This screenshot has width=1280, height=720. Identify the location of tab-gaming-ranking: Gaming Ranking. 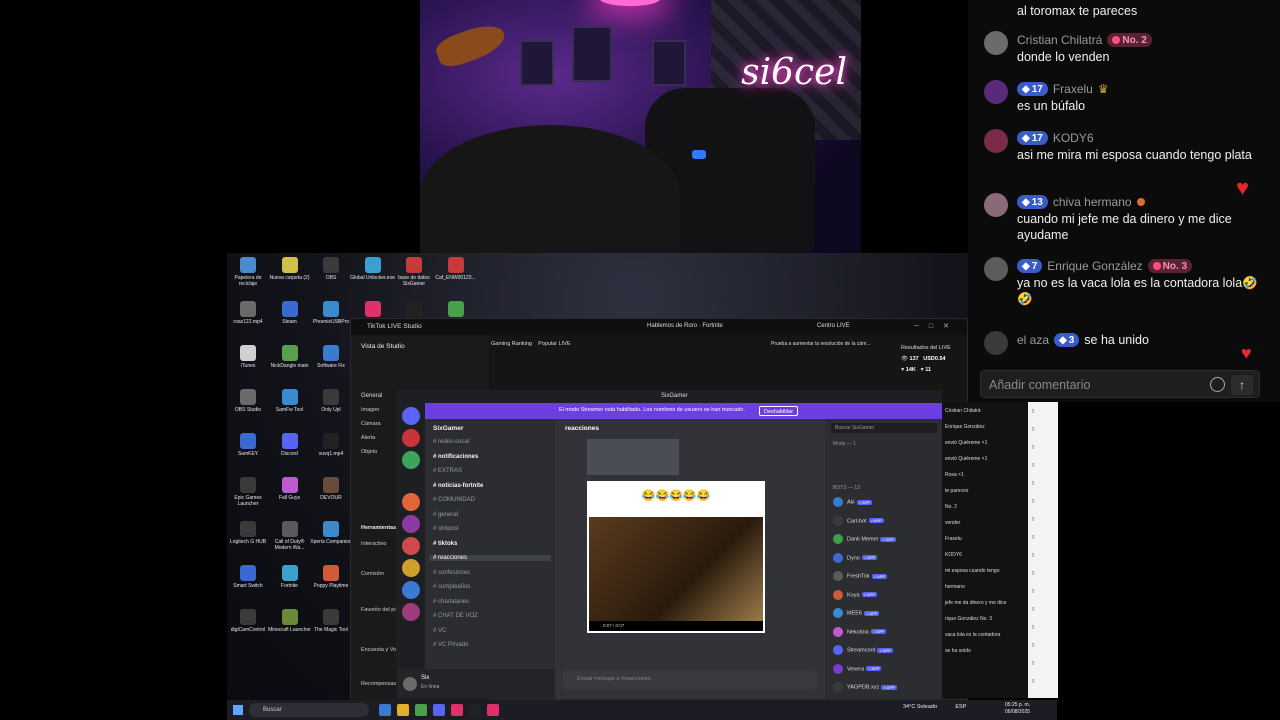
(511, 344).